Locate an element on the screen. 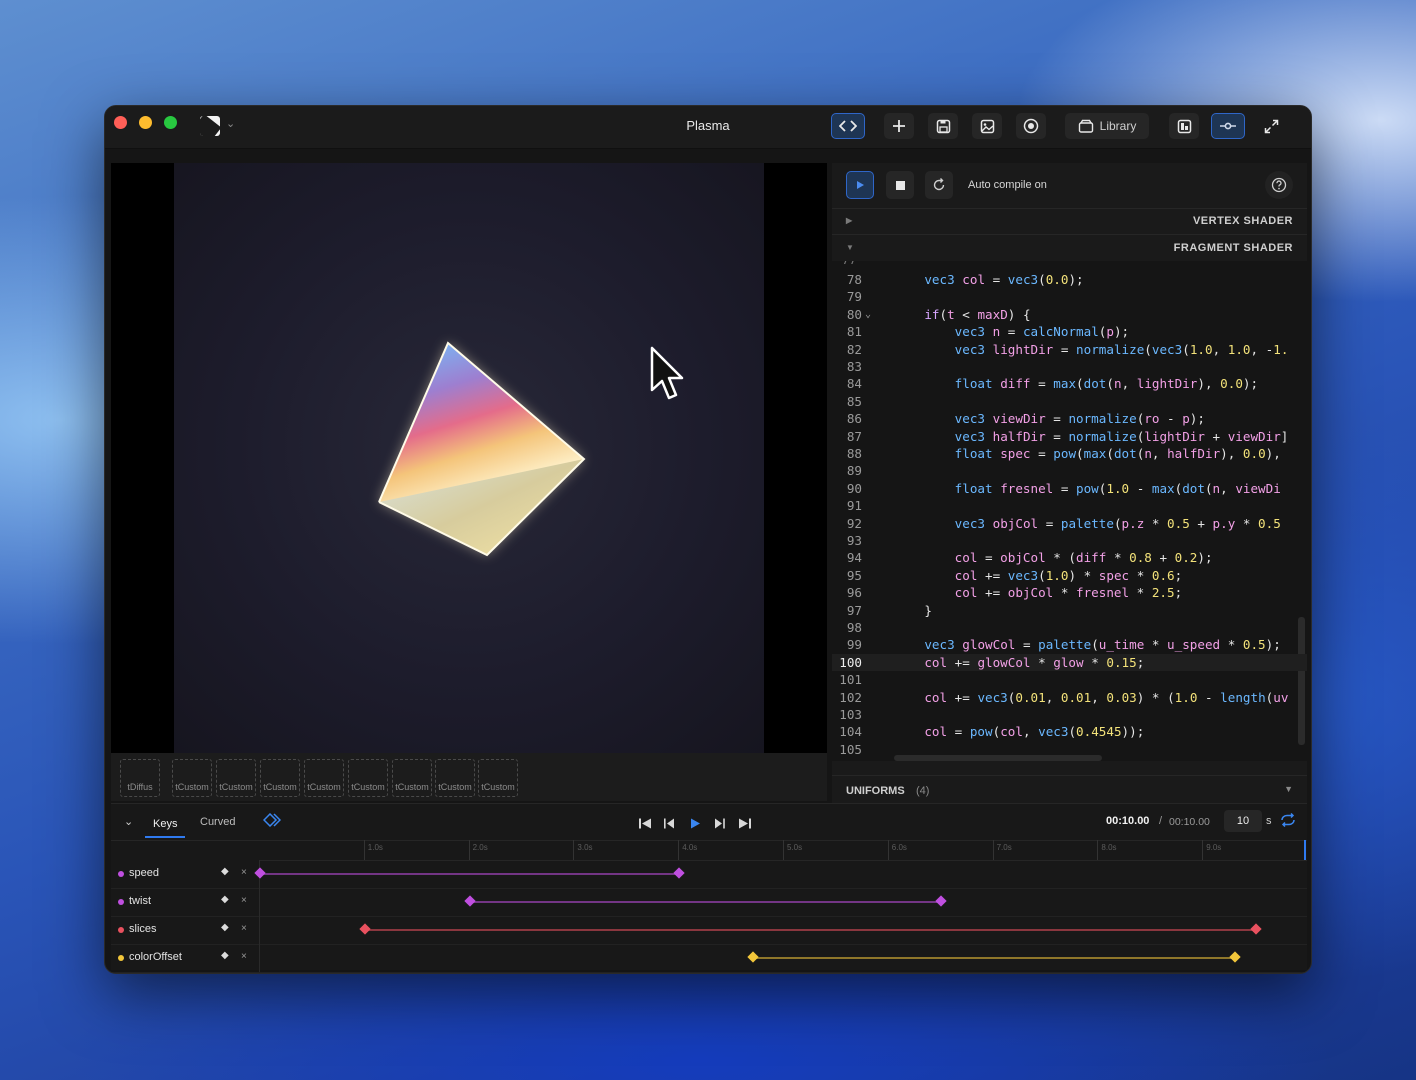 The image size is (1416, 1080). skip-to-end-button is located at coordinates (744, 825).